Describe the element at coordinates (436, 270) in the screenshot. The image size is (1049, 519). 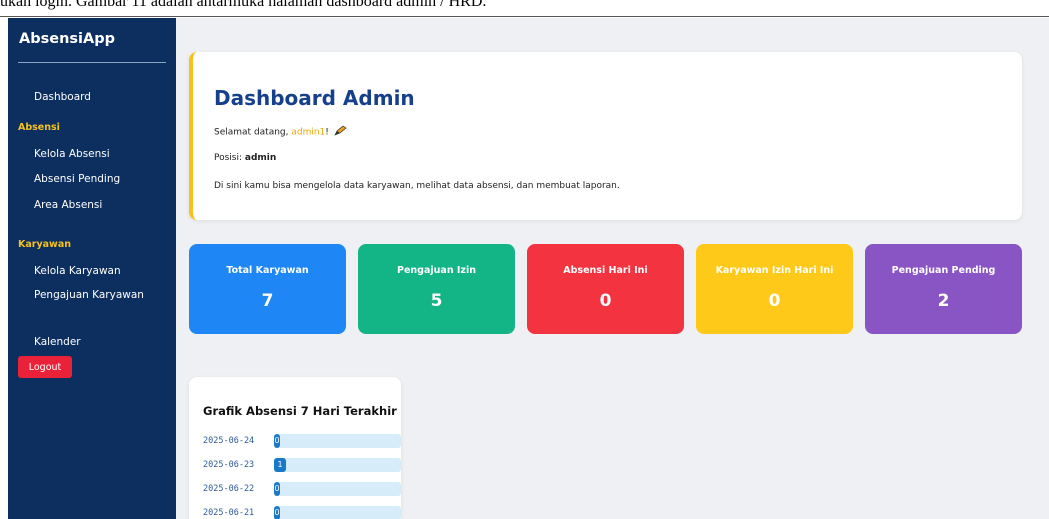
I see `stat-card-title: Pengajuan Izin` at that location.